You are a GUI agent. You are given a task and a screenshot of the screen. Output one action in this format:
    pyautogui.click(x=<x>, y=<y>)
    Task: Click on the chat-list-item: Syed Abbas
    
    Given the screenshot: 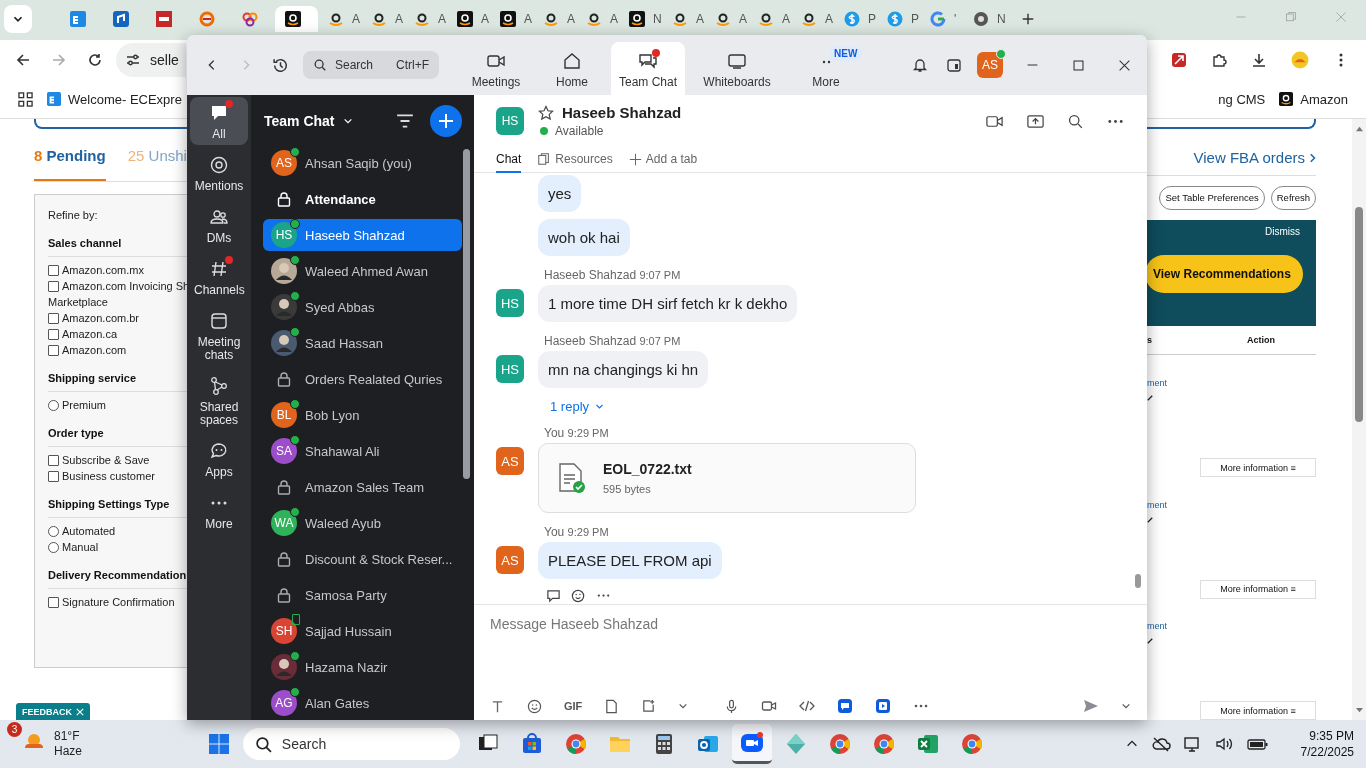 What is the action you would take?
    pyautogui.click(x=362, y=307)
    